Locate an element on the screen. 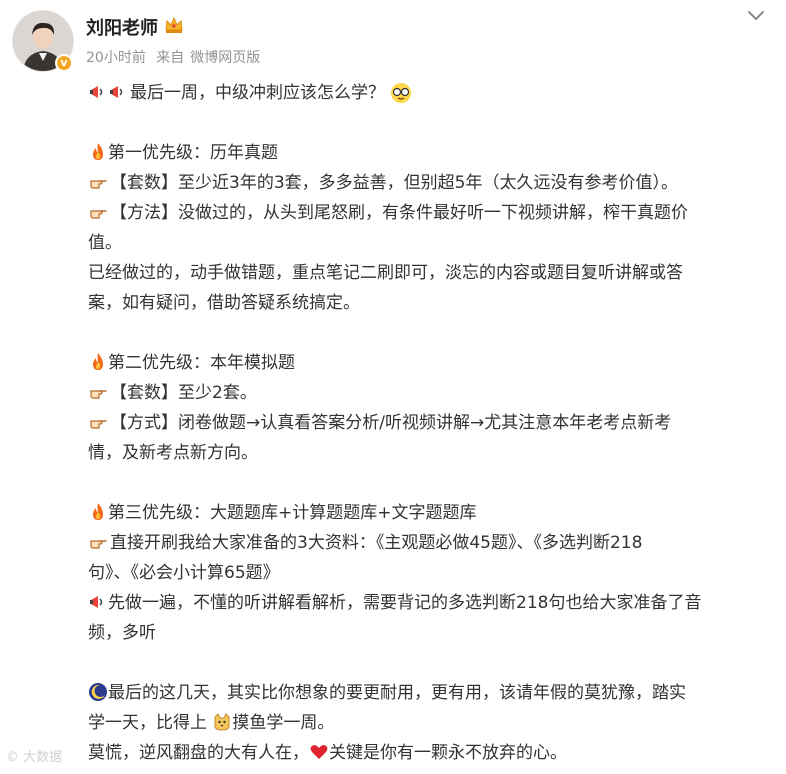 This screenshot has width=786, height=774. more-options-button is located at coordinates (756, 16).